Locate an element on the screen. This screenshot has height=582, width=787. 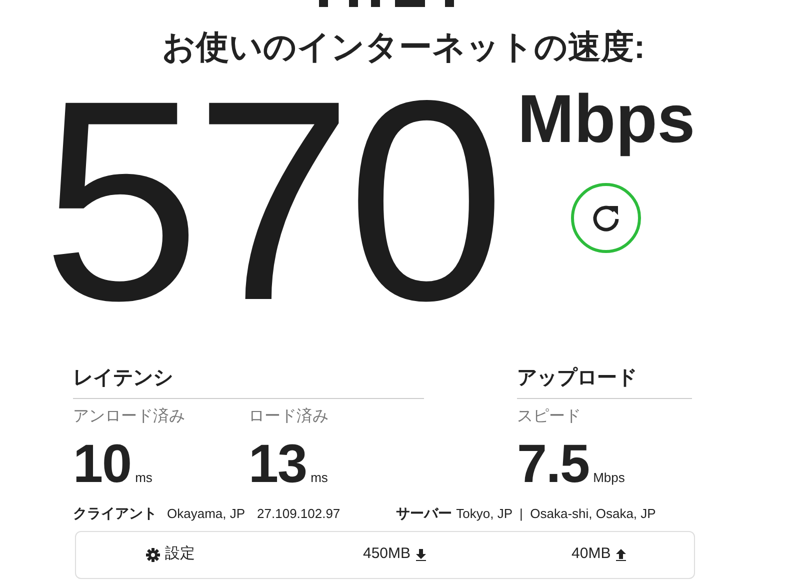
download-icon is located at coordinates (421, 554).